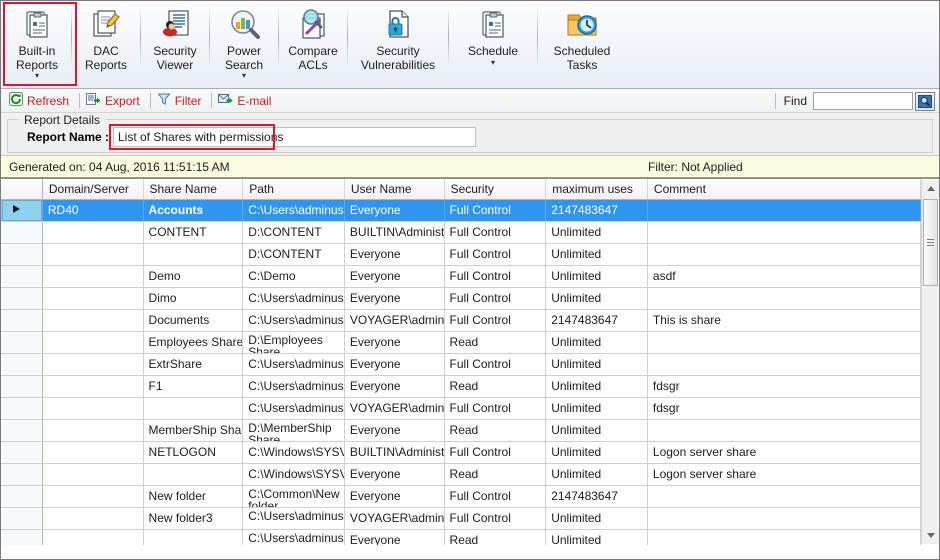 The width and height of the screenshot is (940, 560). Describe the element at coordinates (784, 452) in the screenshot. I see `cell-comment: Logon server share` at that location.